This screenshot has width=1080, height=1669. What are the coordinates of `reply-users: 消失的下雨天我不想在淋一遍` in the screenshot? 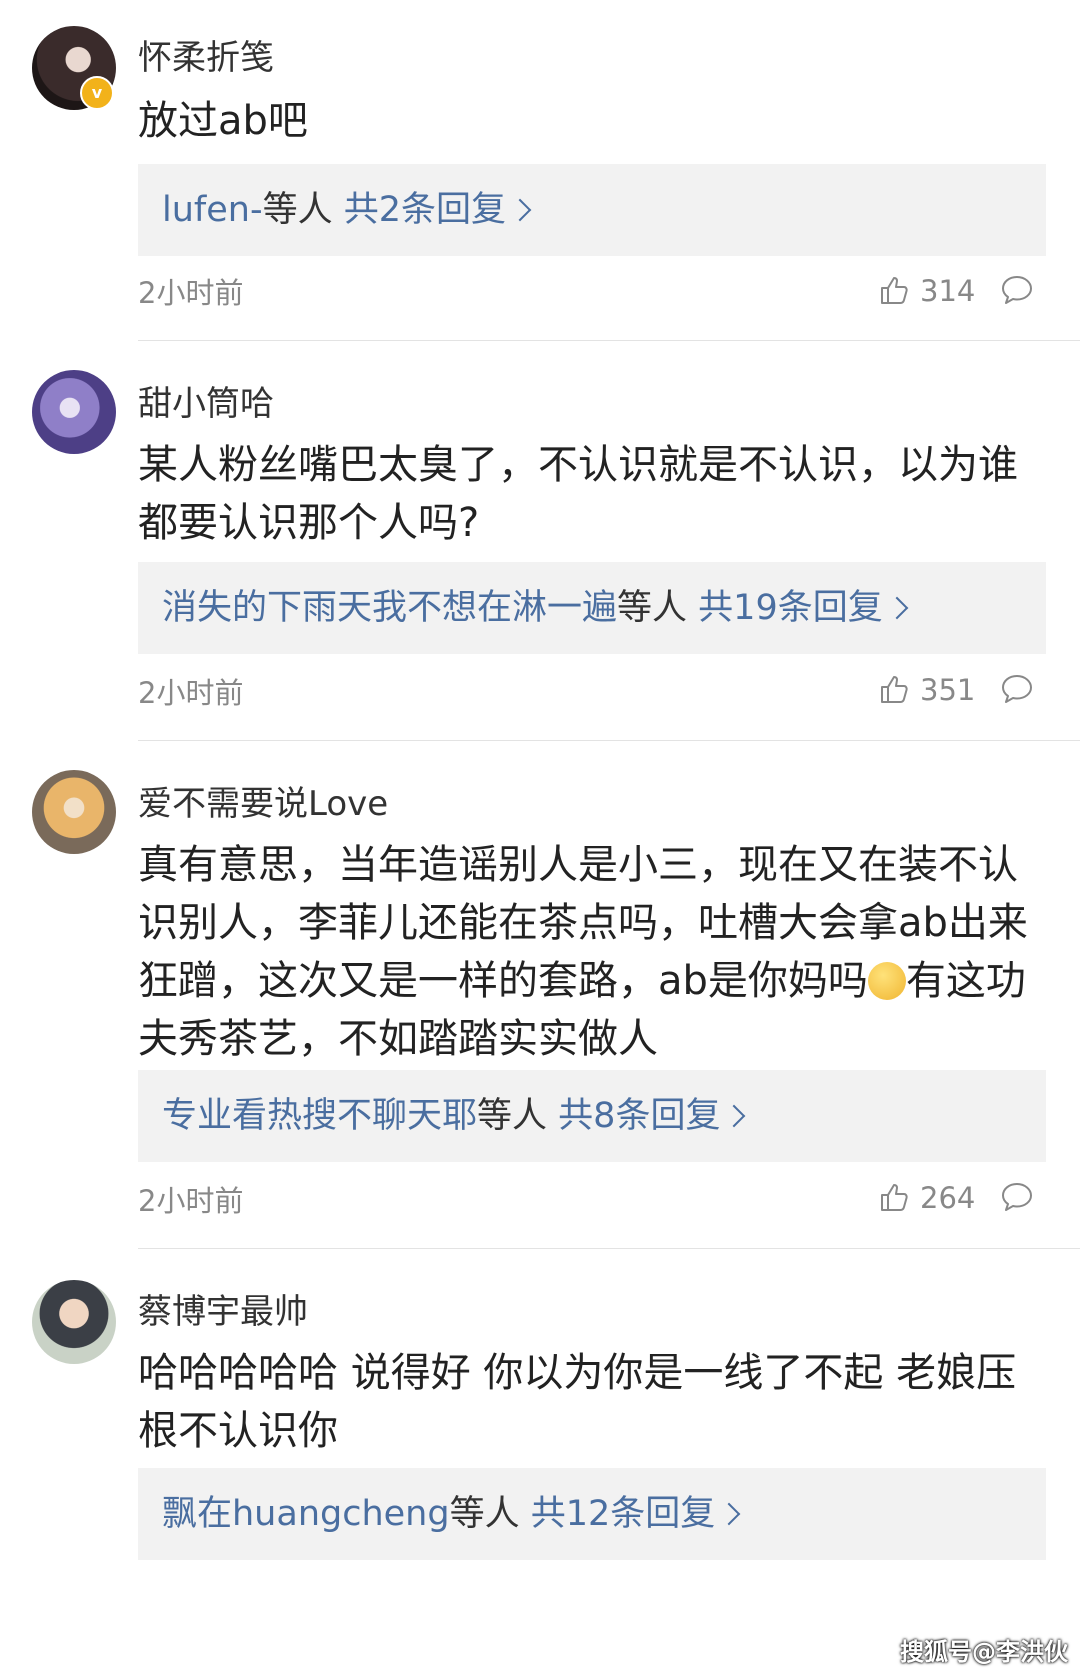 It's located at (389, 608).